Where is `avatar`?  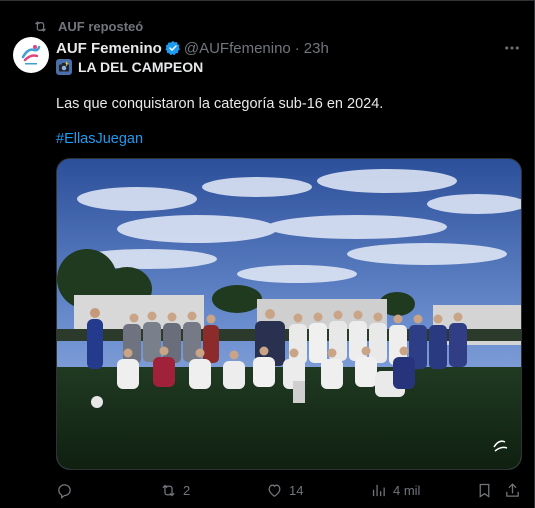 avatar is located at coordinates (31, 55).